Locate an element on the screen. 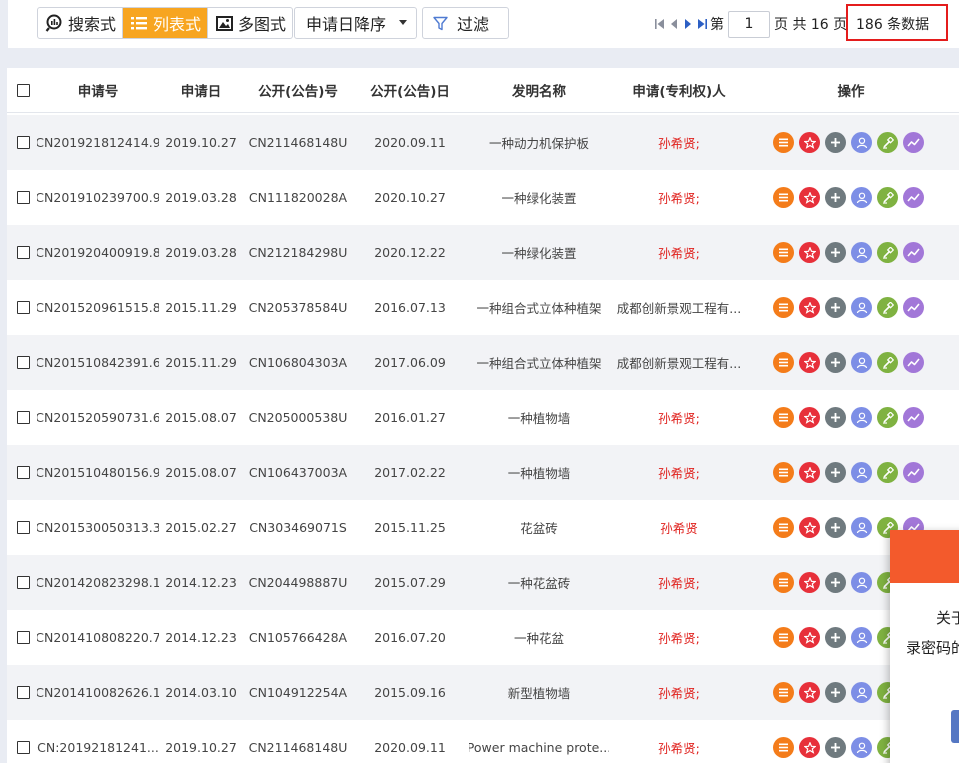  app-no-cell: CN201921812414.9 is located at coordinates (98, 142).